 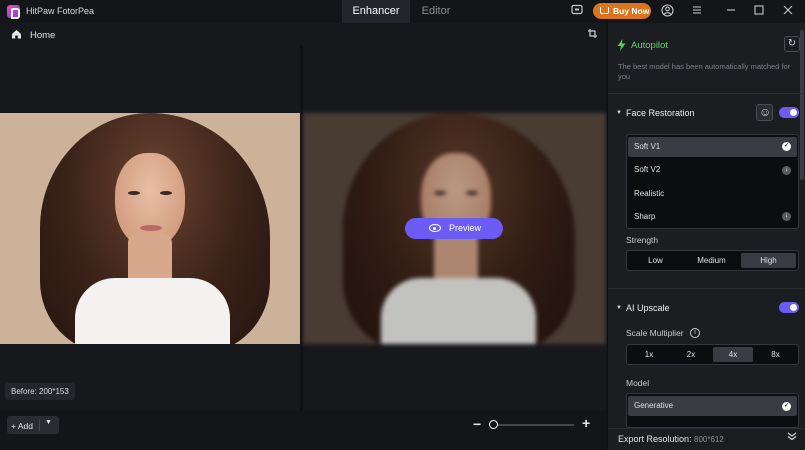 What do you see at coordinates (655, 439) in the screenshot?
I see `export-resolution-label: Export Resolution:` at bounding box center [655, 439].